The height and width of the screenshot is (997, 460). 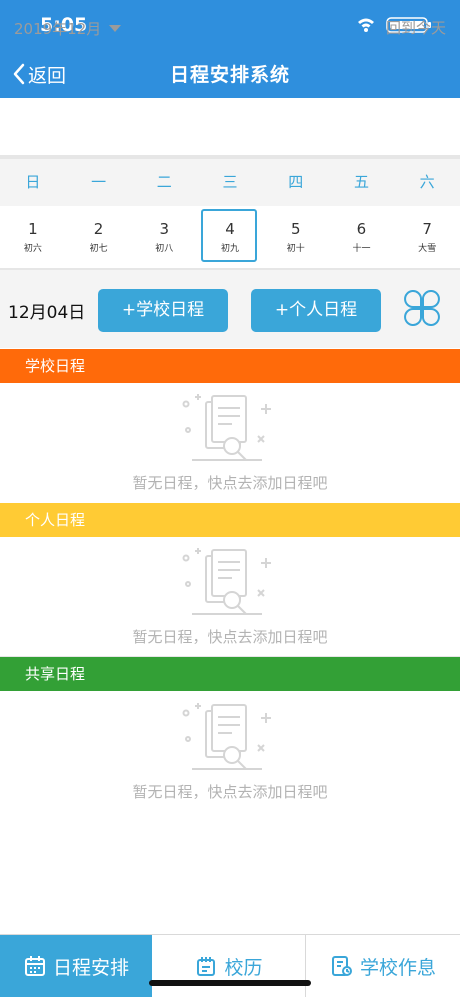 What do you see at coordinates (230, 366) in the screenshot?
I see `school-schedule-header: 学校日程` at bounding box center [230, 366].